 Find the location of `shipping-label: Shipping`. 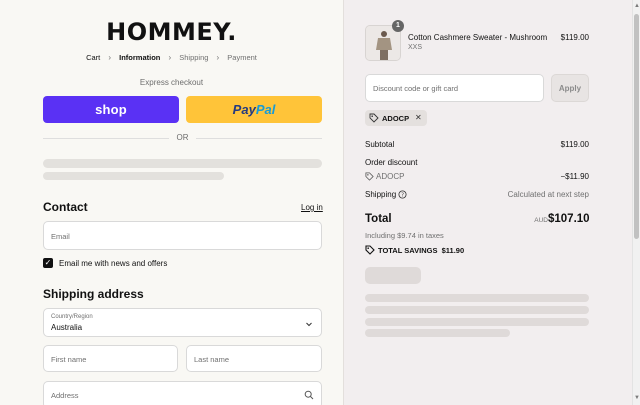

shipping-label: Shipping is located at coordinates (381, 194).